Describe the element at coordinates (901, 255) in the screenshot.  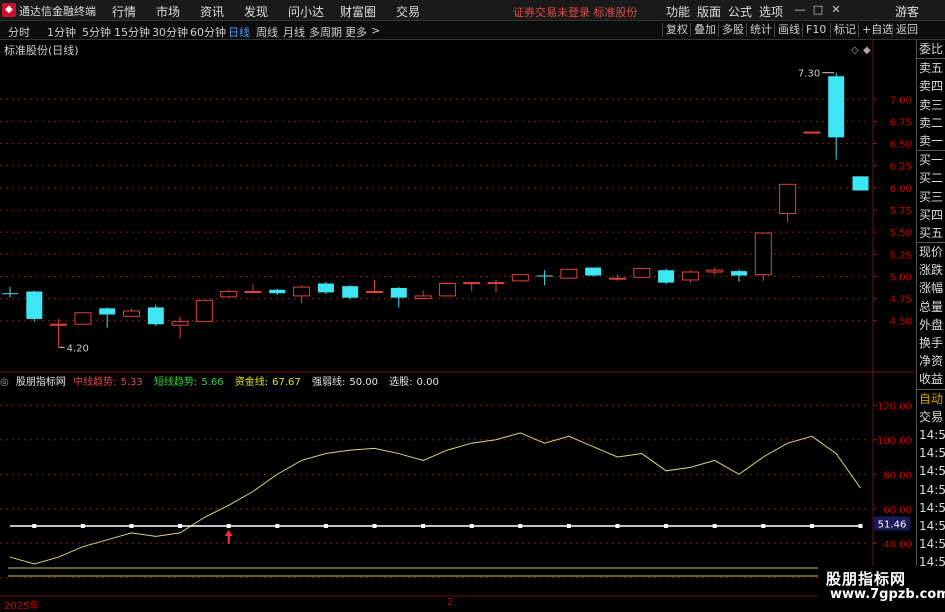
I see `y-tick-label: 5.25` at that location.